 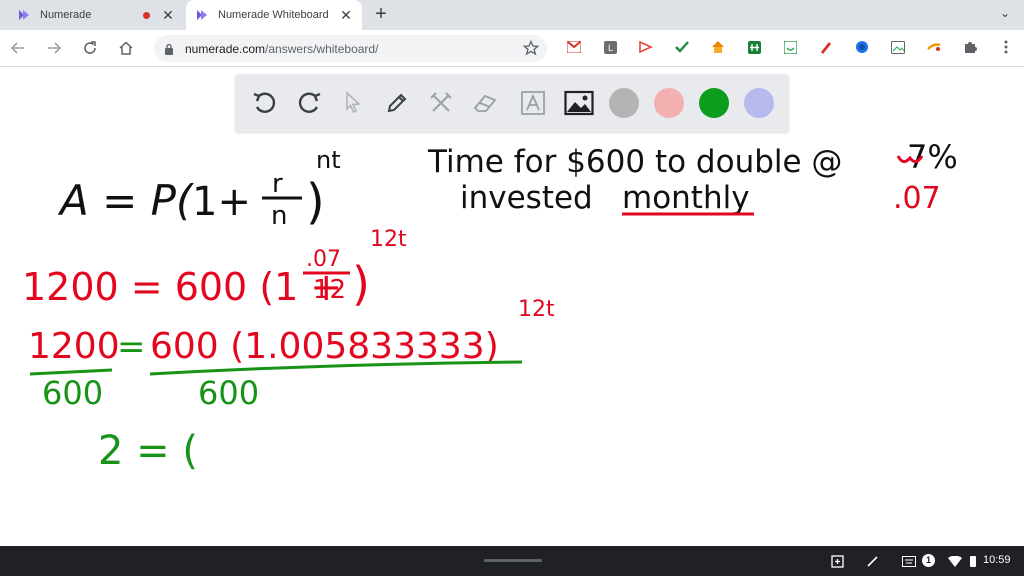 I want to click on tab-title: Numerade Whiteboard, so click(x=273, y=15).